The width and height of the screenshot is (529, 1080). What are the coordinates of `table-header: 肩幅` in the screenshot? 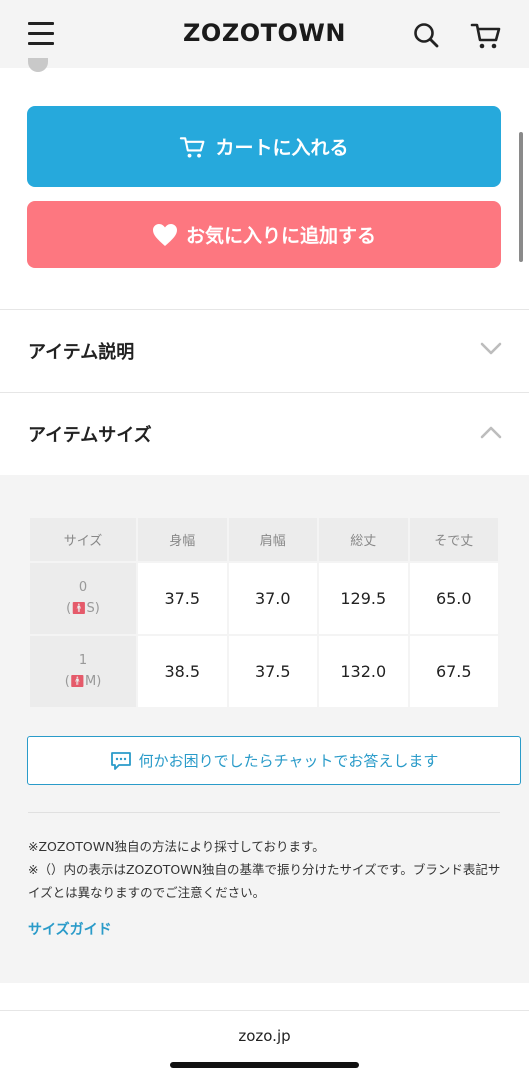 It's located at (272, 539).